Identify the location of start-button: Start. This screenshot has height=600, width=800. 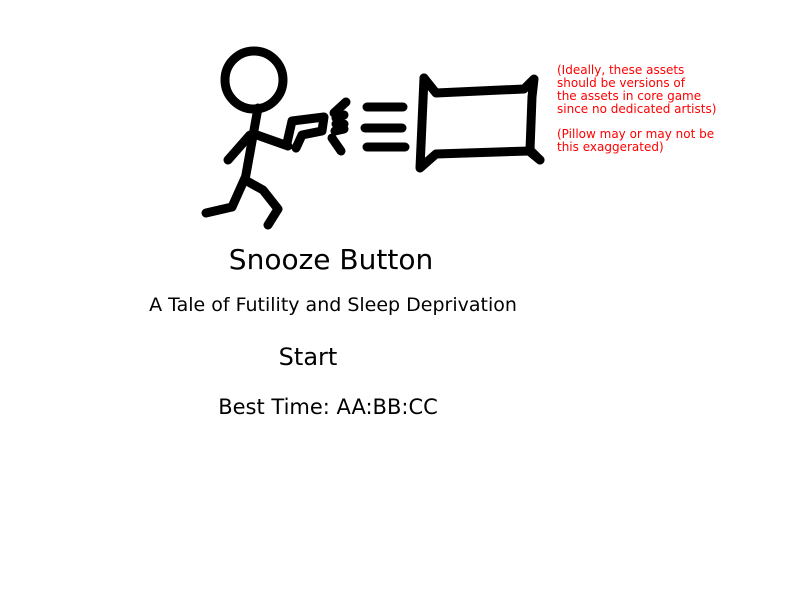
(308, 357).